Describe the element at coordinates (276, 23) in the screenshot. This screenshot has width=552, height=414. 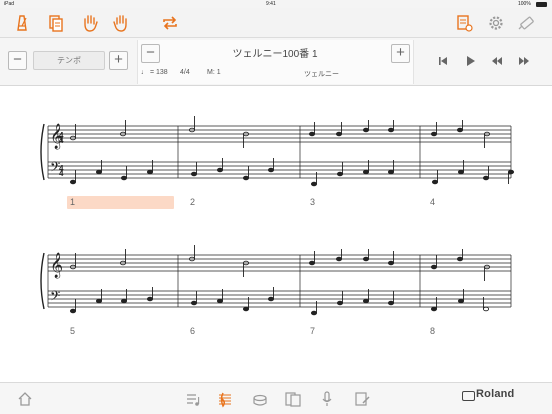
I see `top-toolbar` at that location.